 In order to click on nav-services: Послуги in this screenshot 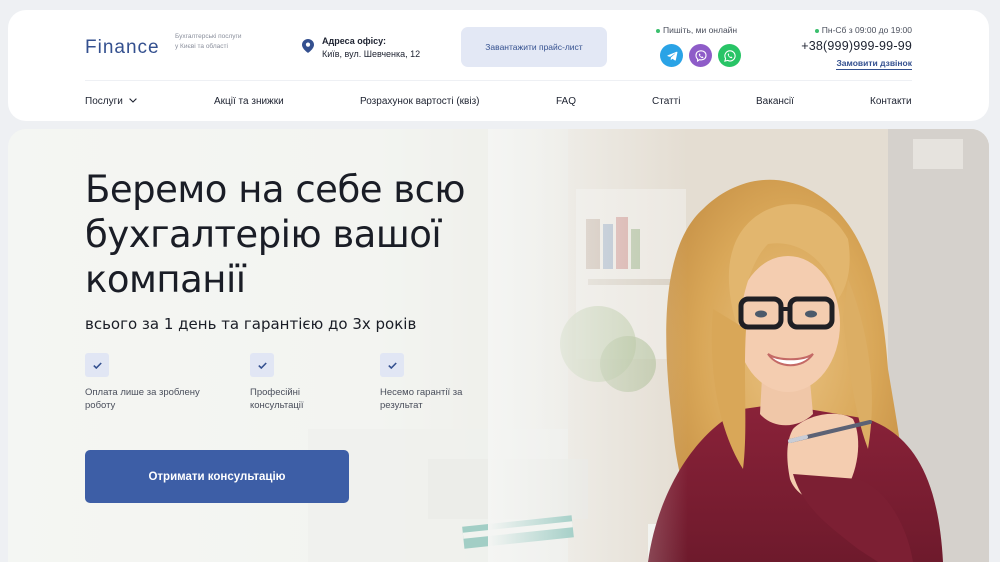, I will do `click(111, 101)`.